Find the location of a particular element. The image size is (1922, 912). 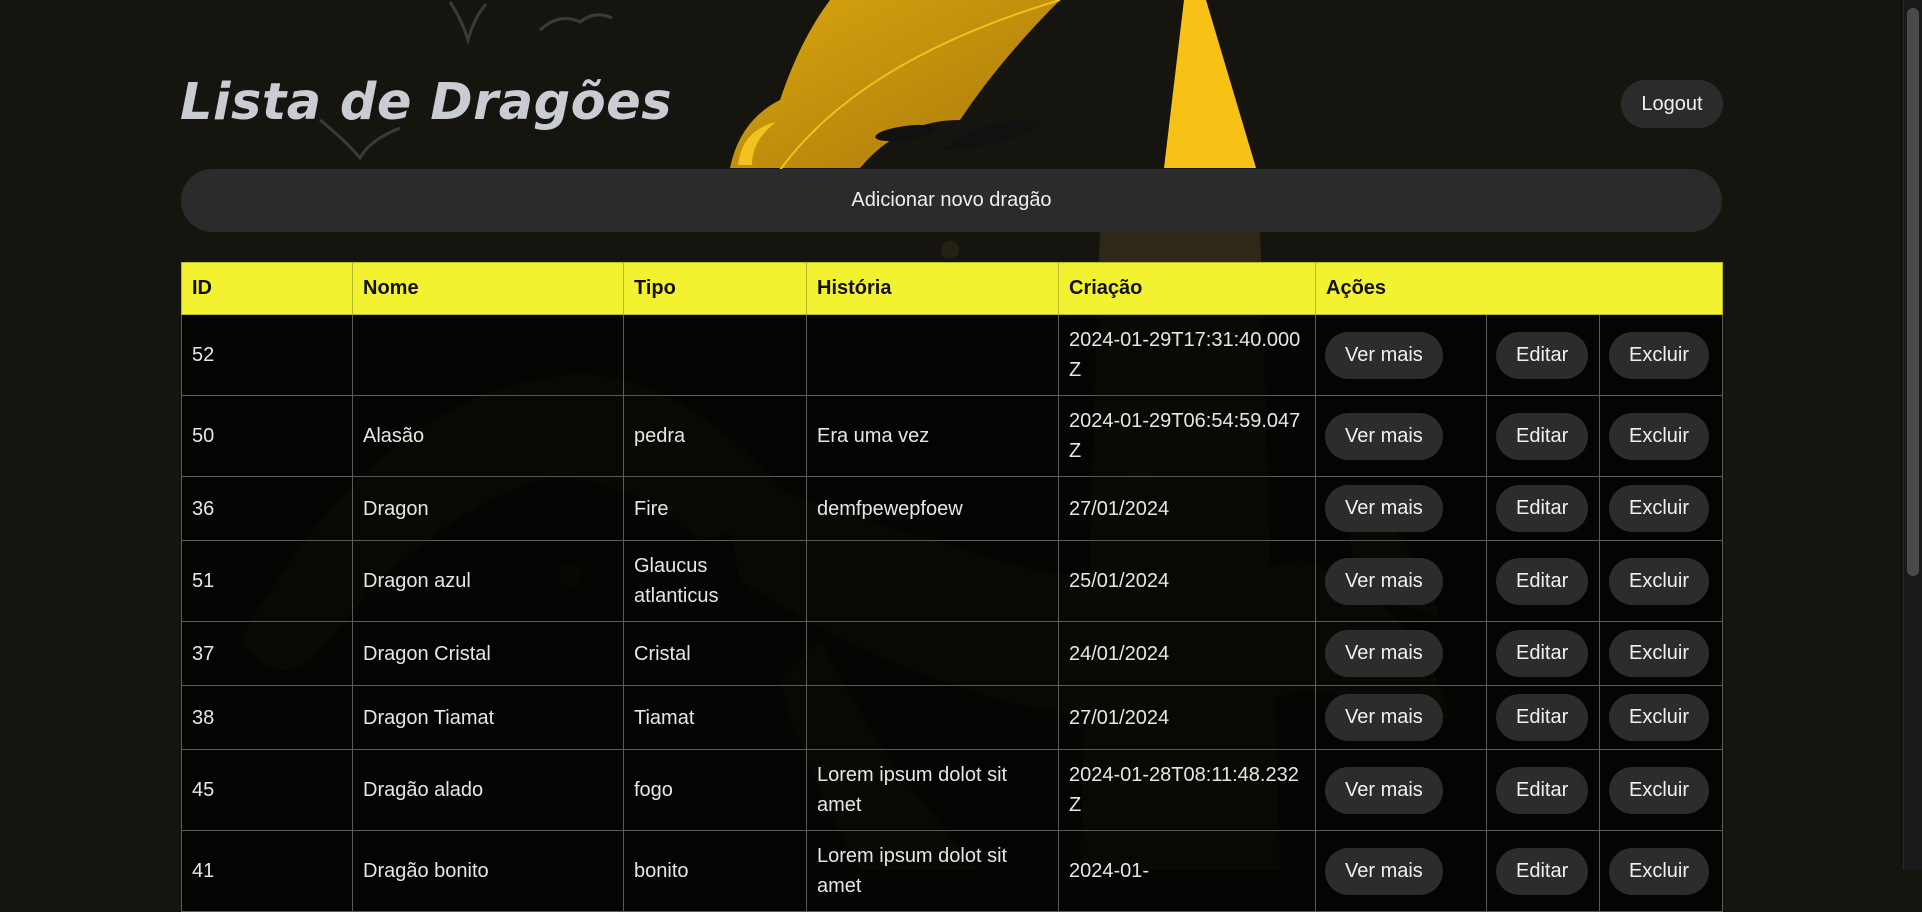

cell-criacao: 2024-01-29T17:31:40.000Z is located at coordinates (1187, 355).